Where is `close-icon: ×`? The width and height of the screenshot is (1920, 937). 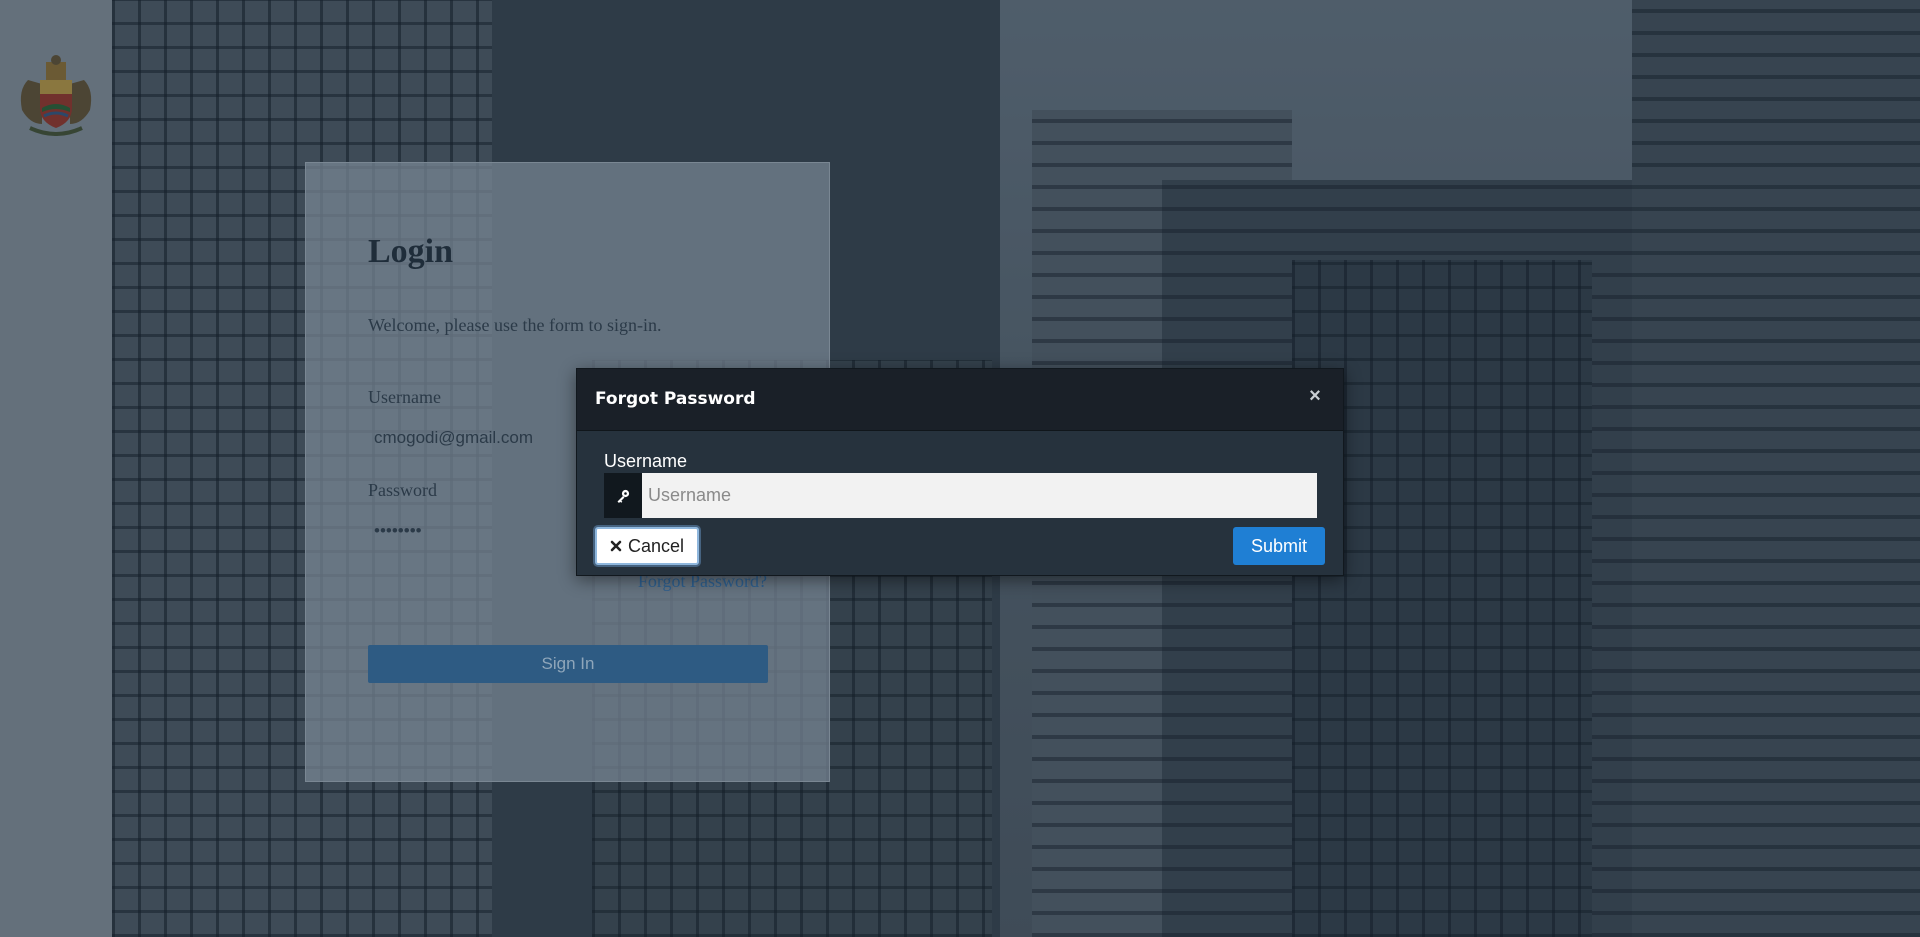 close-icon: × is located at coordinates (1315, 396).